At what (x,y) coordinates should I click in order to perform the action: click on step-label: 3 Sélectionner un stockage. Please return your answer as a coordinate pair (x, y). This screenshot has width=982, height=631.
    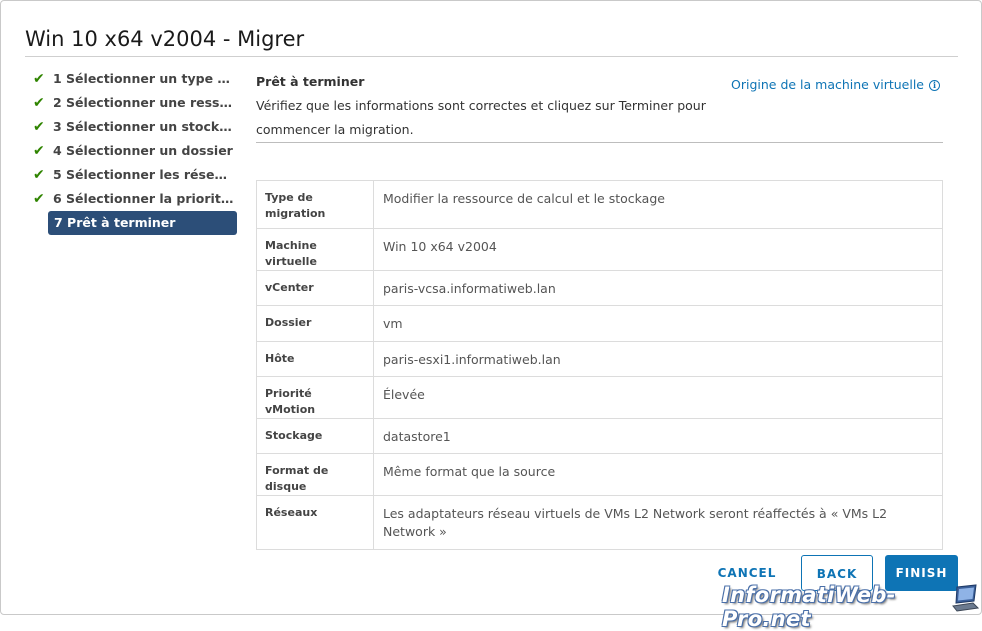
    Looking at the image, I should click on (144, 126).